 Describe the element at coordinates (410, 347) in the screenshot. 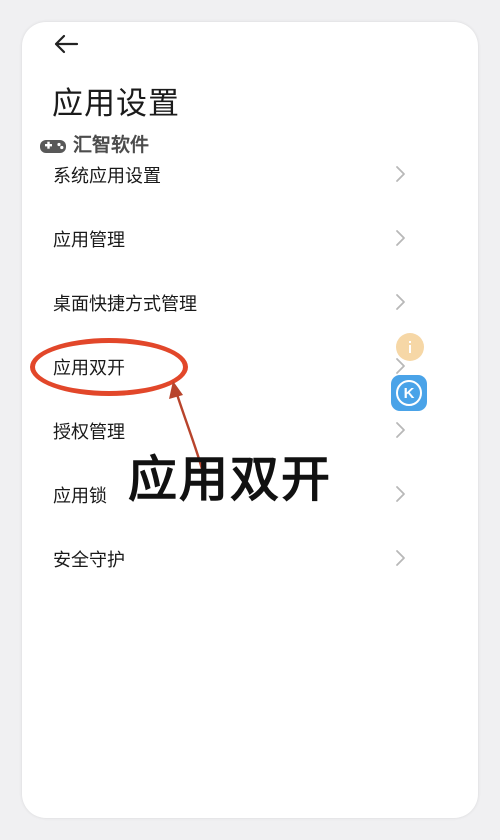

I see `info-icon` at that location.